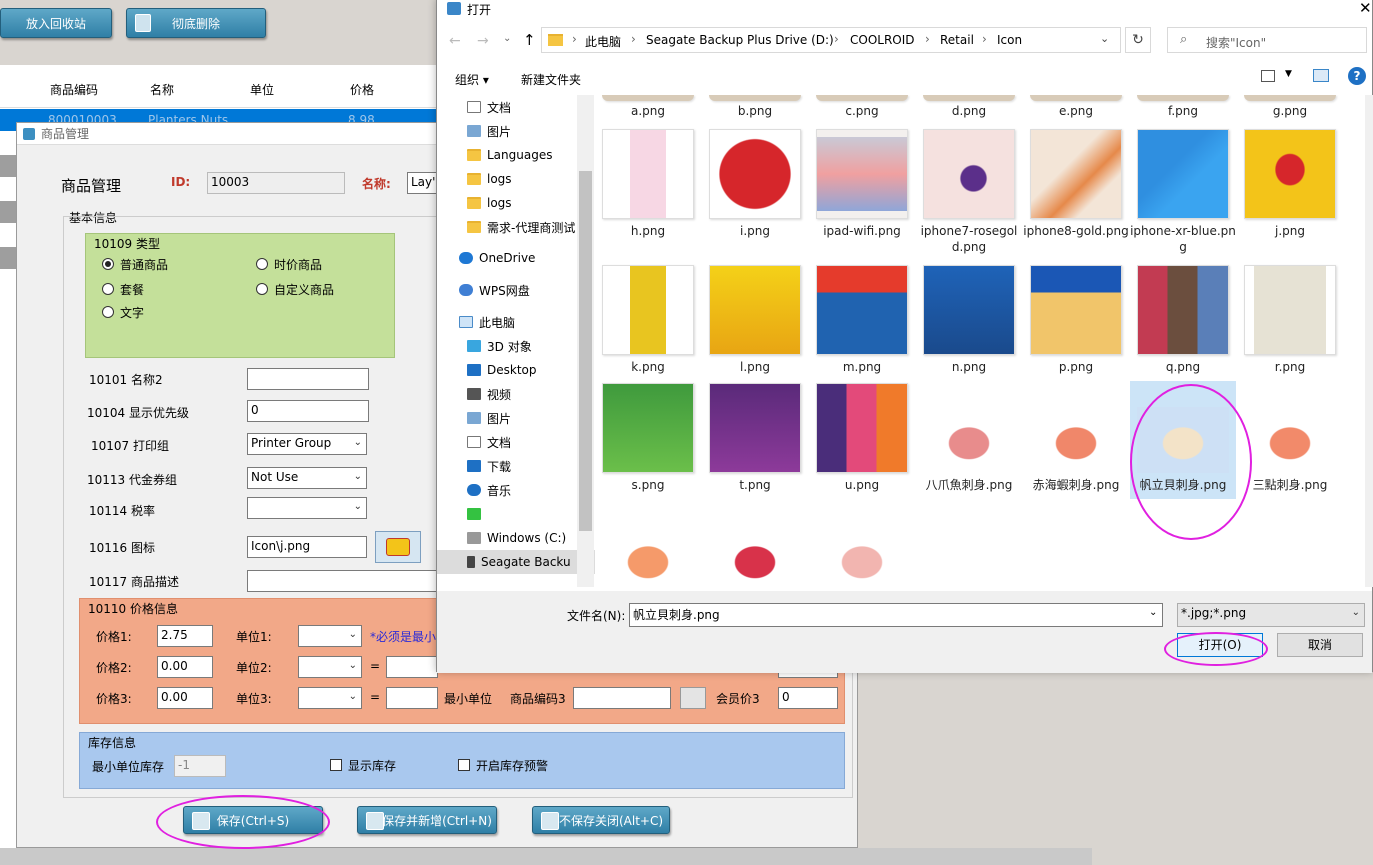 The width and height of the screenshot is (1373, 865). Describe the element at coordinates (1290, 107) in the screenshot. I see `file-tile: g.png` at that location.